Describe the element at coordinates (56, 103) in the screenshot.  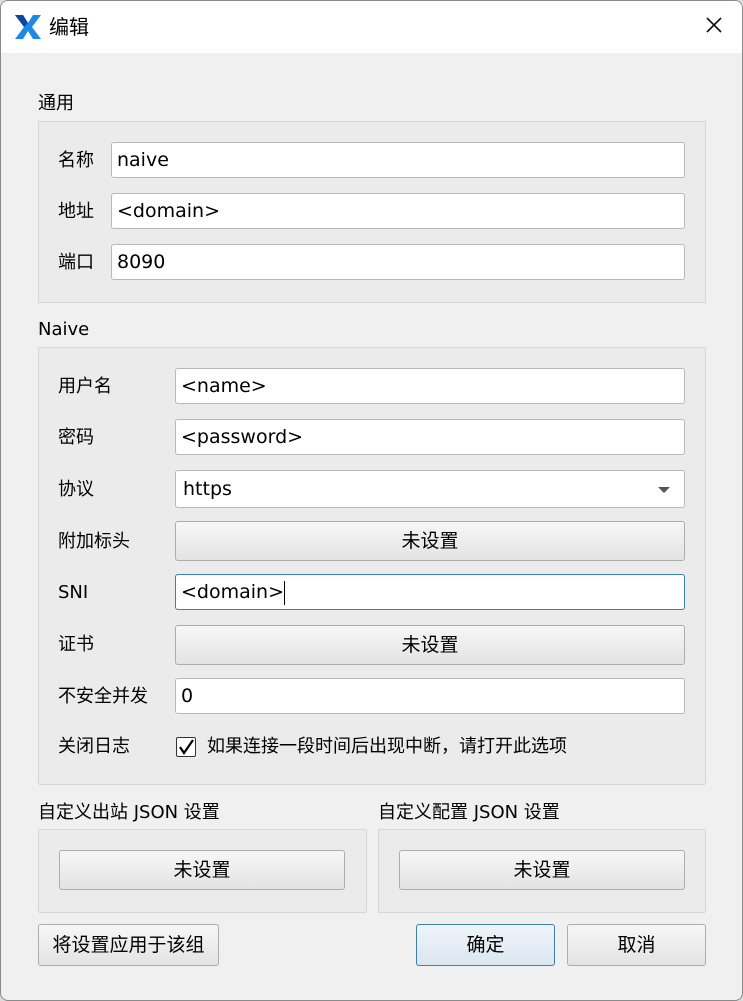
I see `general-section-title: 通用` at that location.